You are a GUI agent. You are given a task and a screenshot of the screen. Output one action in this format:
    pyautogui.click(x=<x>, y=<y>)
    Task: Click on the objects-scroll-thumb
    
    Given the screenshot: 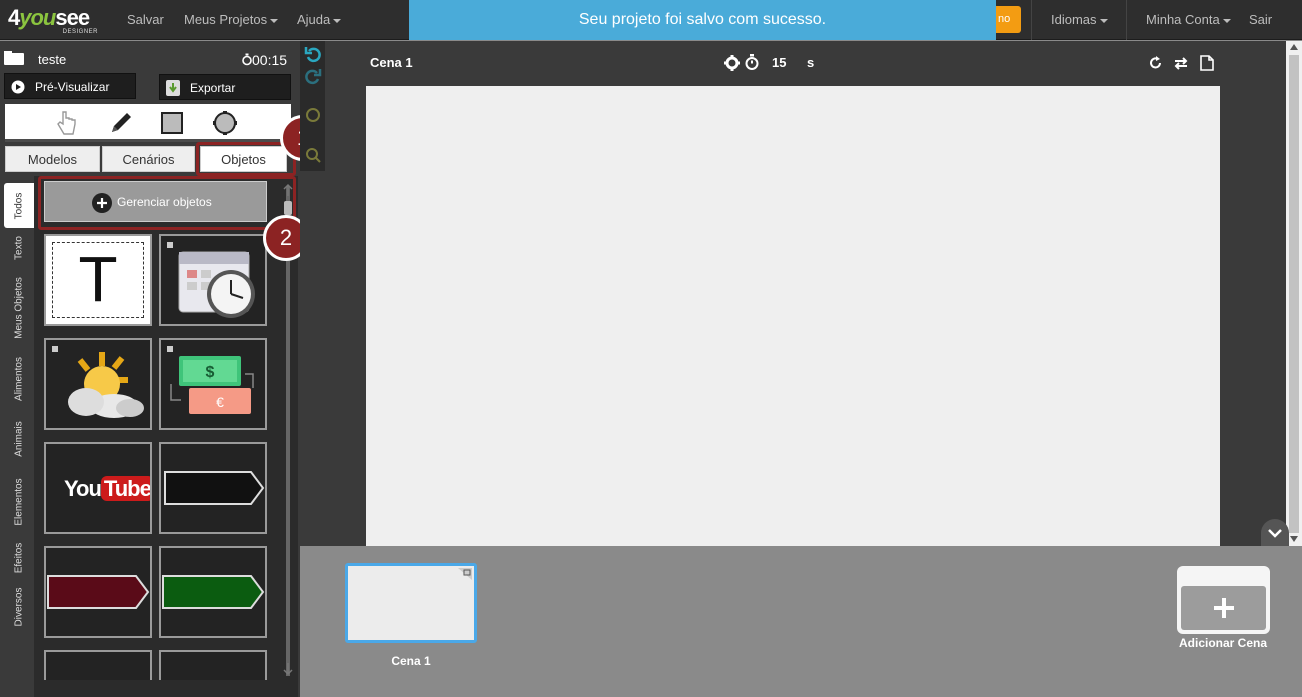 What is the action you would take?
    pyautogui.click(x=288, y=208)
    